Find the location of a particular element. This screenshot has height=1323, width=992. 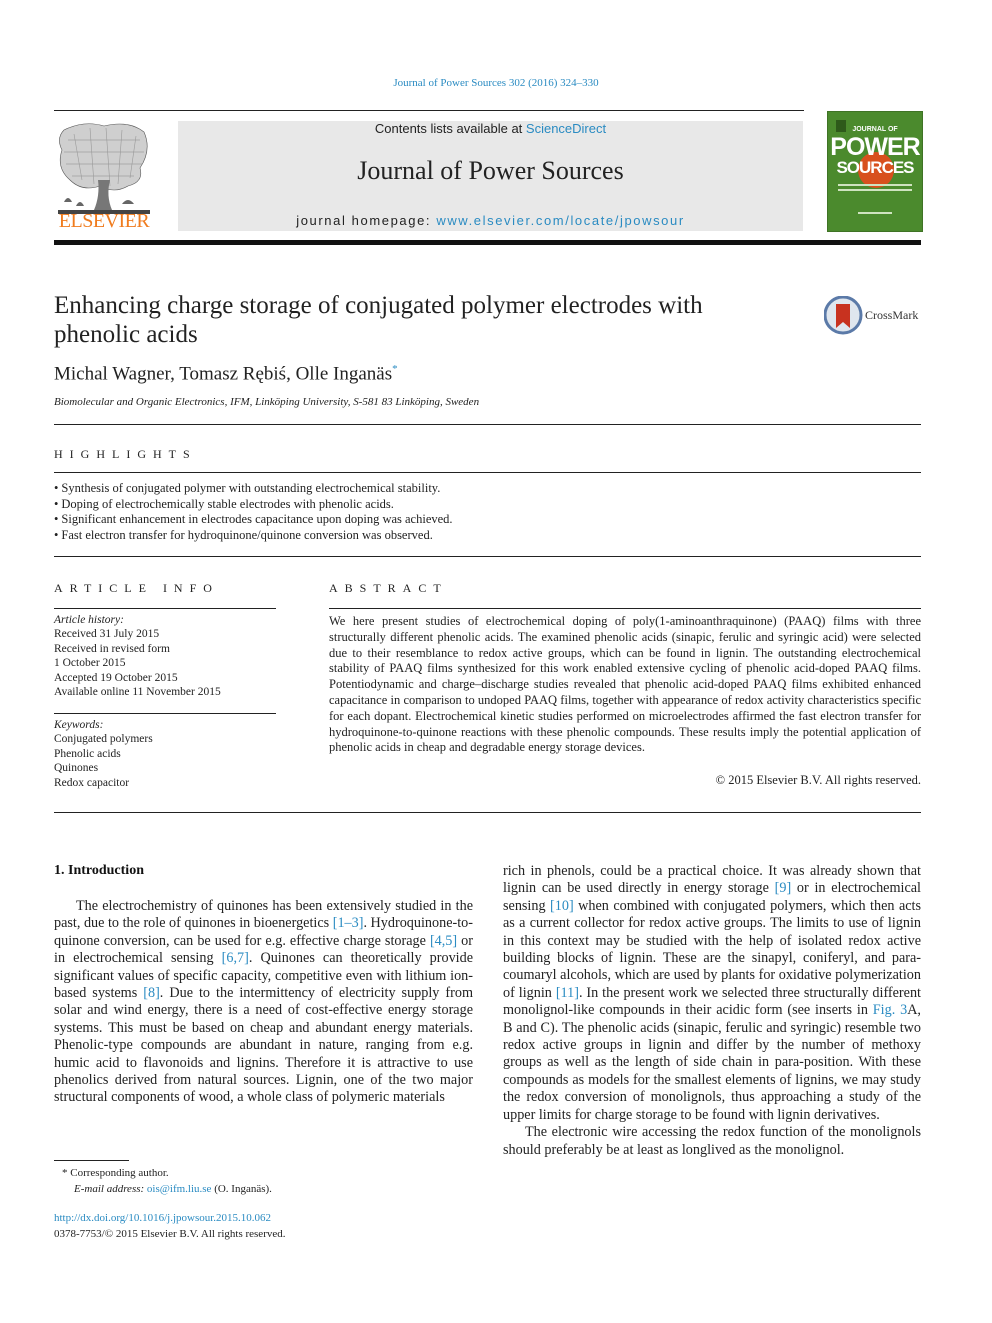

cover-title-line3: SOURCES is located at coordinates (875, 167).